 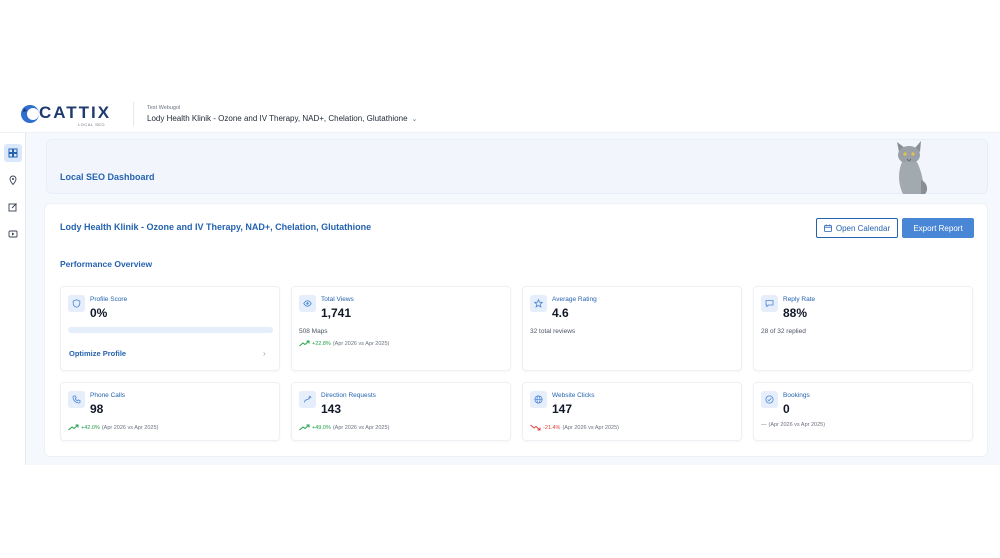 What do you see at coordinates (535, 427) in the screenshot?
I see `trend-down-icon` at bounding box center [535, 427].